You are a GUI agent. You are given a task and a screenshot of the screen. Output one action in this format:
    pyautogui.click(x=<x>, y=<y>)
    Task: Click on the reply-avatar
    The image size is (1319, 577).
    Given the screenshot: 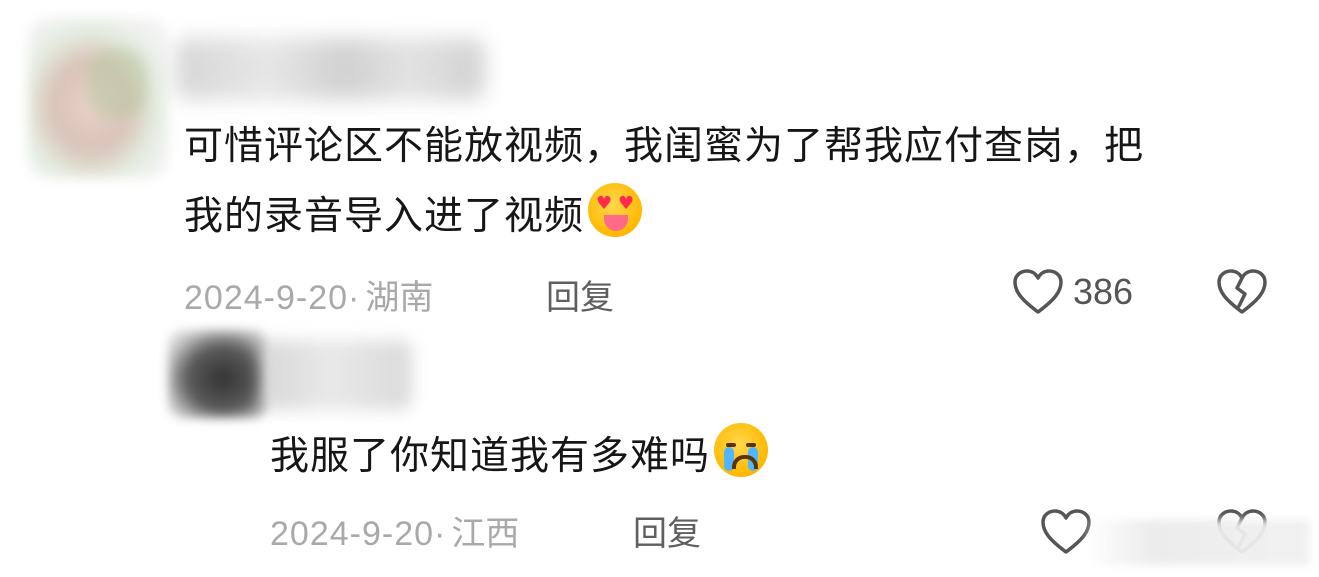 What is the action you would take?
    pyautogui.click(x=218, y=374)
    